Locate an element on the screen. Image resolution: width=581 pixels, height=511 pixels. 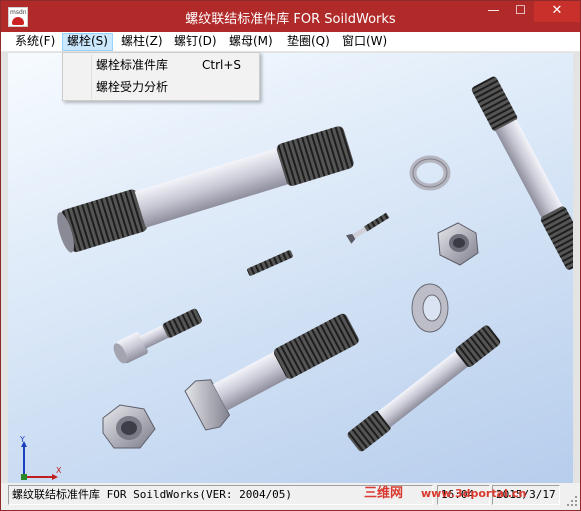
menu-item-bolt-force-analysis: 螺栓受力分析 is located at coordinates (161, 87).